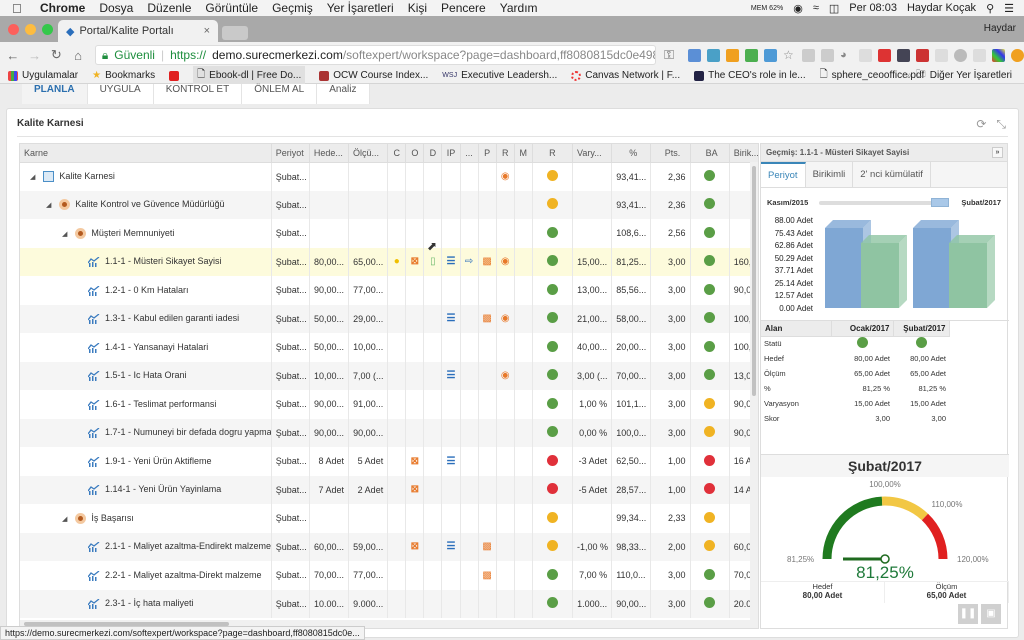 This screenshot has height=640, width=1024. I want to click on row-name: 1.14-1 - Yeni Ürün Yayinlama, so click(163, 489).